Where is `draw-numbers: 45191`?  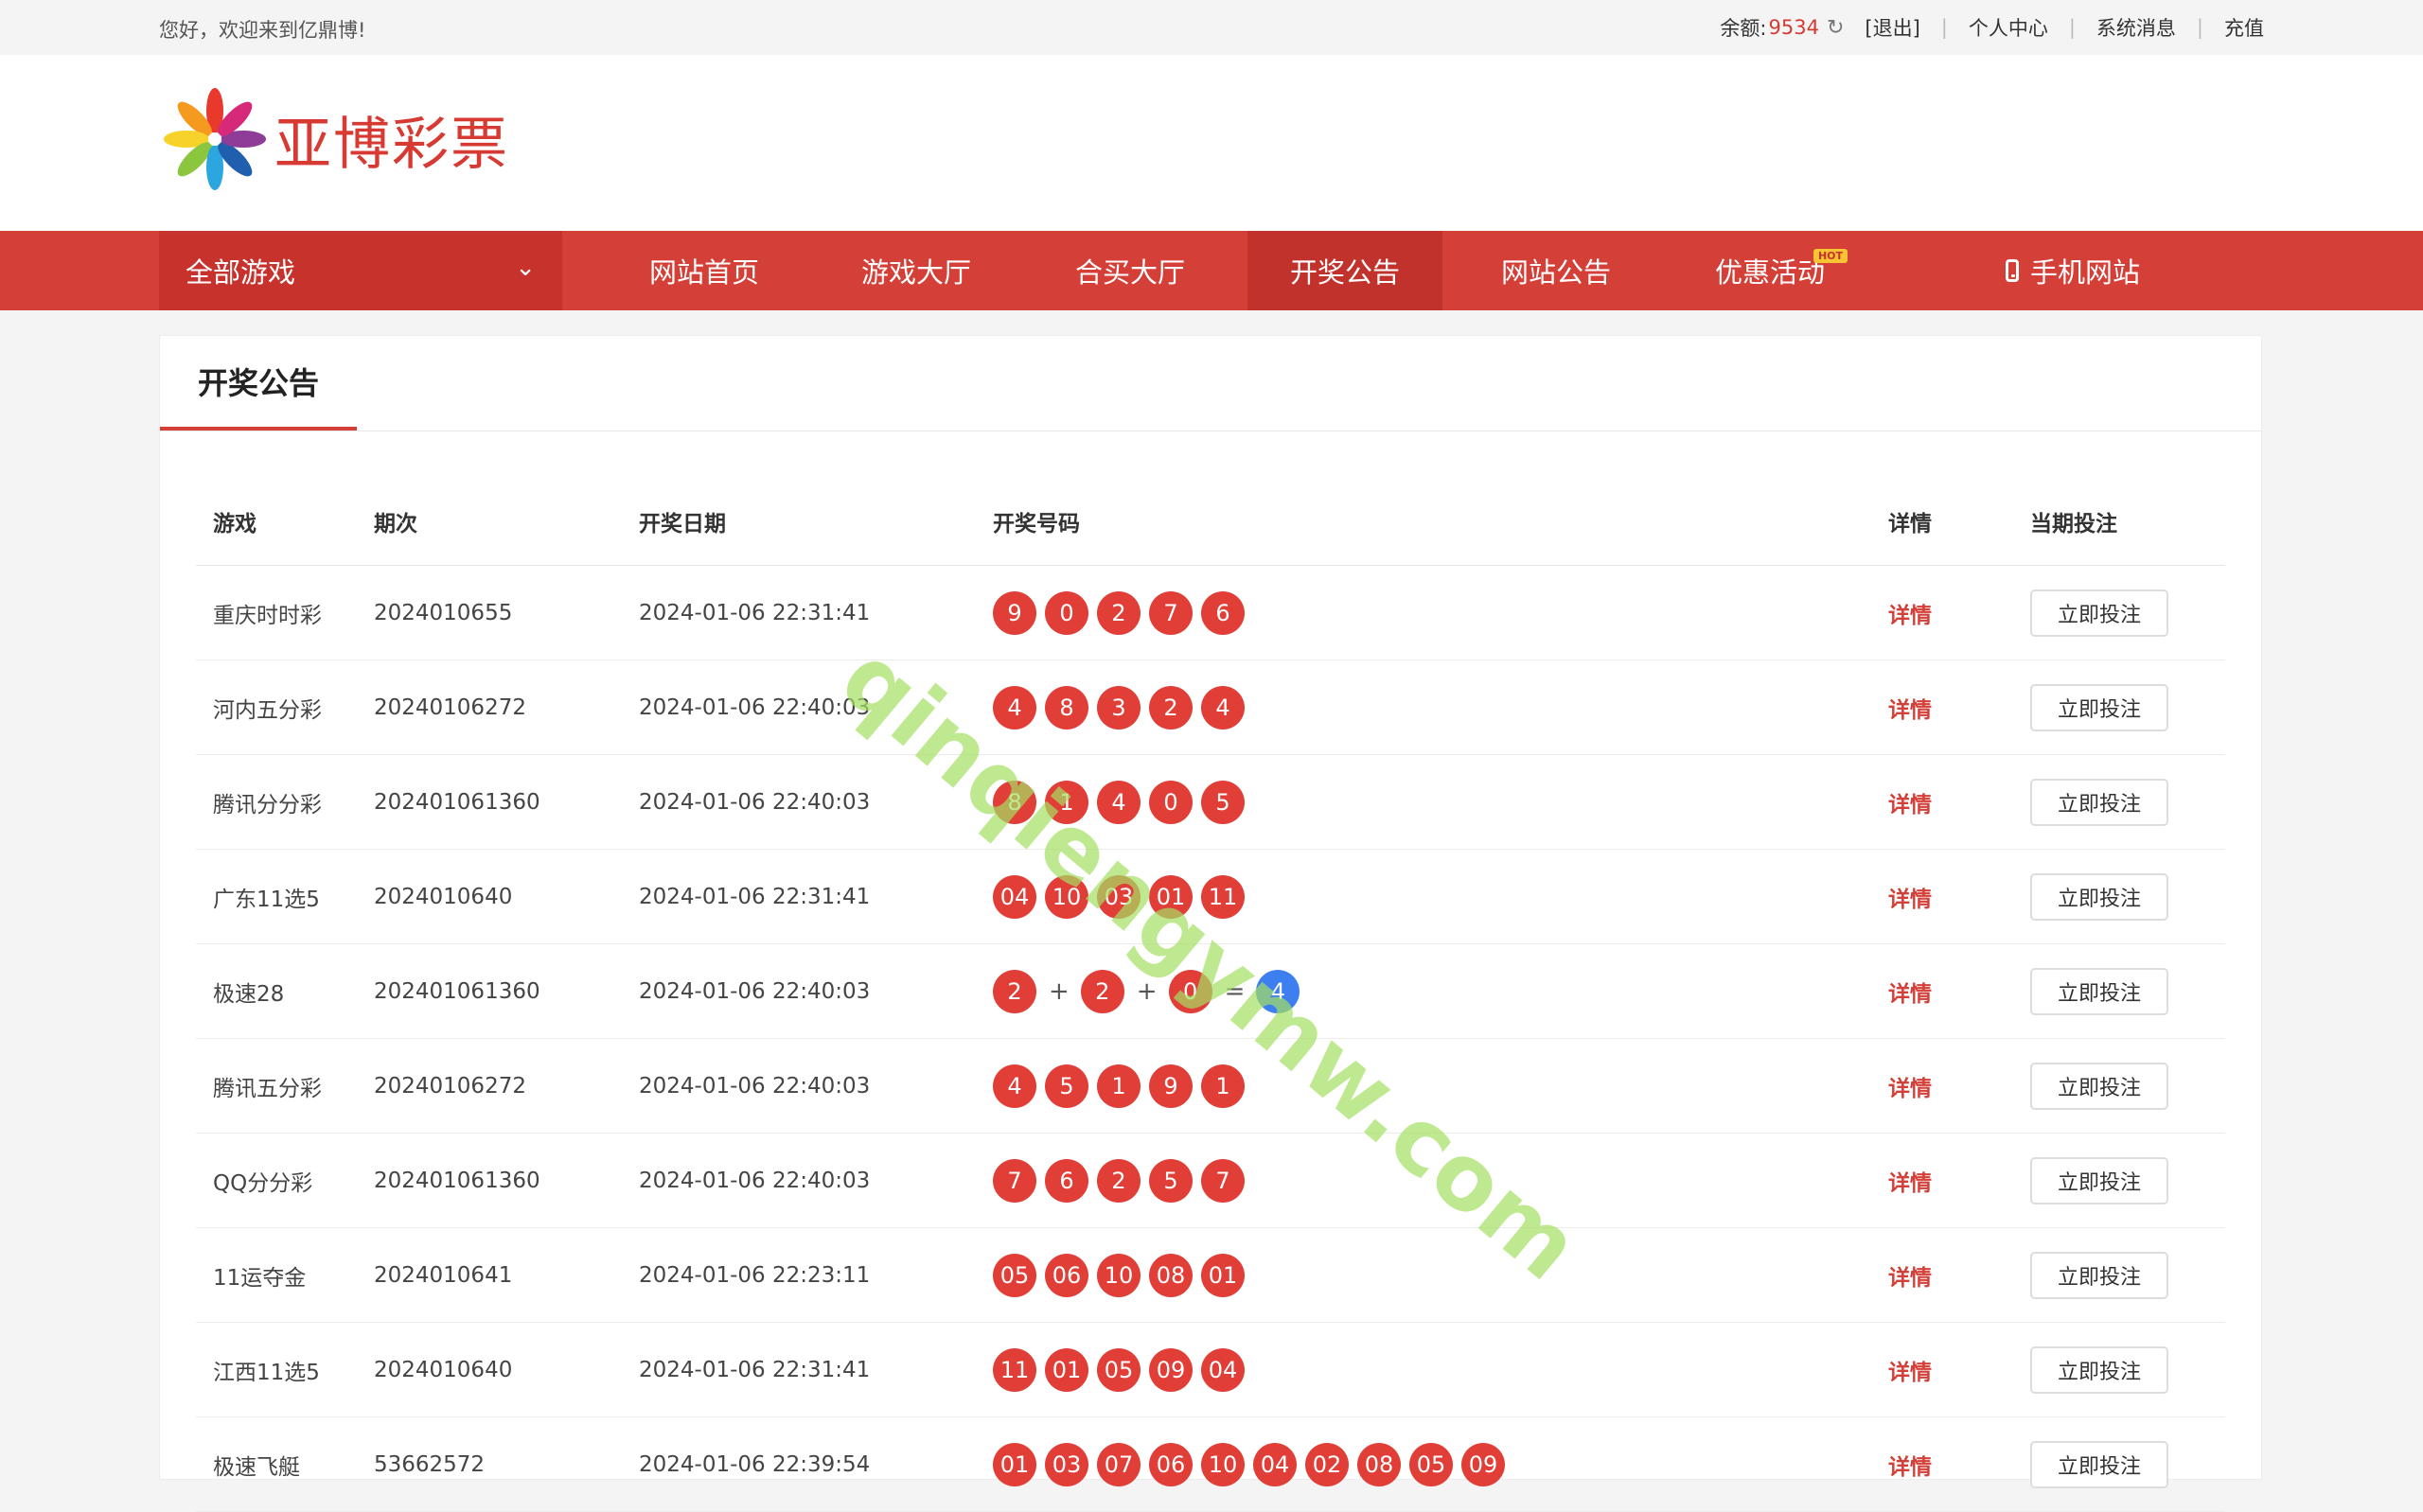 draw-numbers: 45191 is located at coordinates (1439, 1086).